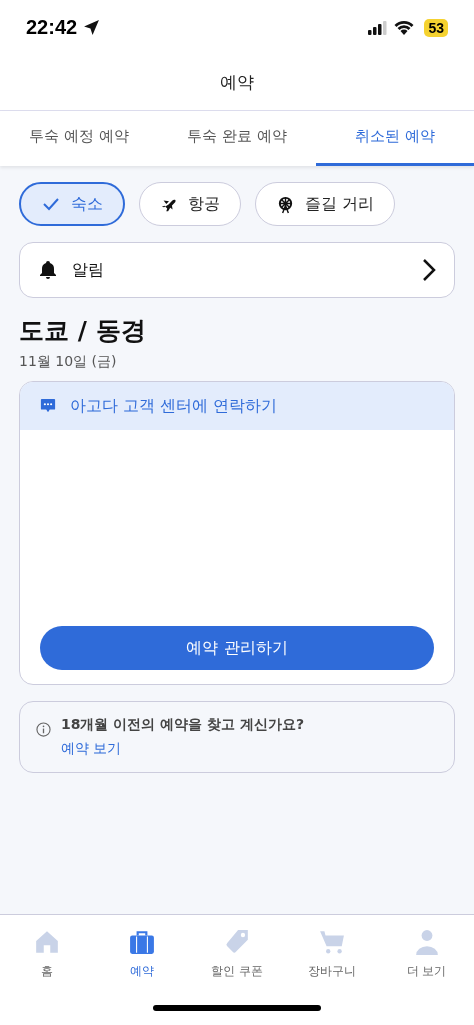 Image resolution: width=474 pixels, height=1025 pixels. What do you see at coordinates (237, 270) in the screenshot?
I see `alert-row: 알림` at bounding box center [237, 270].